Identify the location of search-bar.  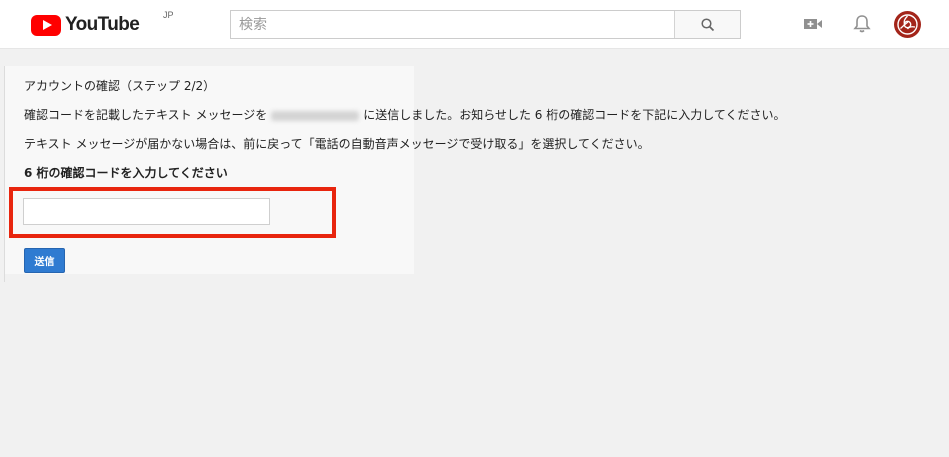
(485, 24).